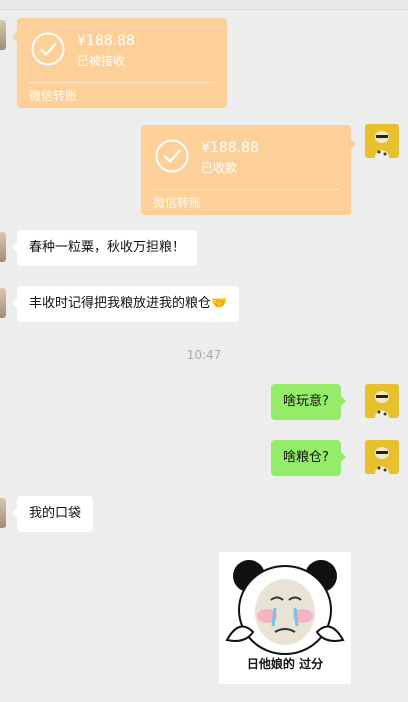 This screenshot has height=702, width=408. What do you see at coordinates (204, 5) in the screenshot?
I see `title-bar-edge` at bounding box center [204, 5].